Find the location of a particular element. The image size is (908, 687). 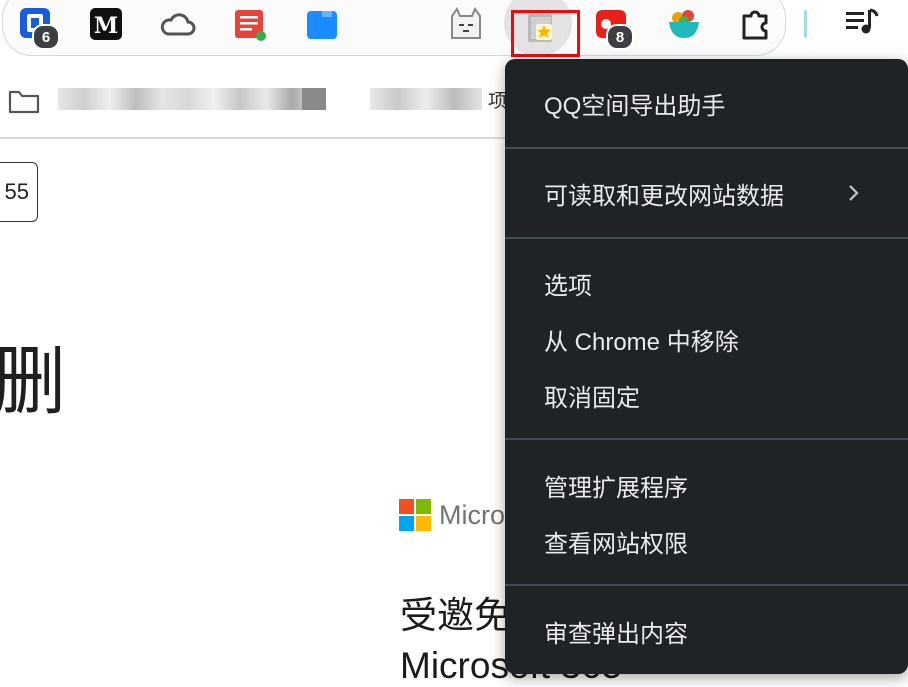

page-tag-button: 55 is located at coordinates (19, 192).